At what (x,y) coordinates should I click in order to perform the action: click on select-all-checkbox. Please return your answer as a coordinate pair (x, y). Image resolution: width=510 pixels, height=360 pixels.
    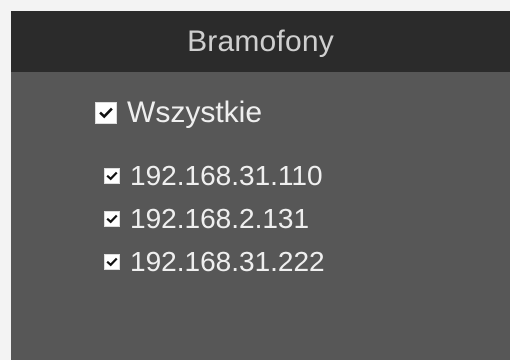
    Looking at the image, I should click on (106, 113).